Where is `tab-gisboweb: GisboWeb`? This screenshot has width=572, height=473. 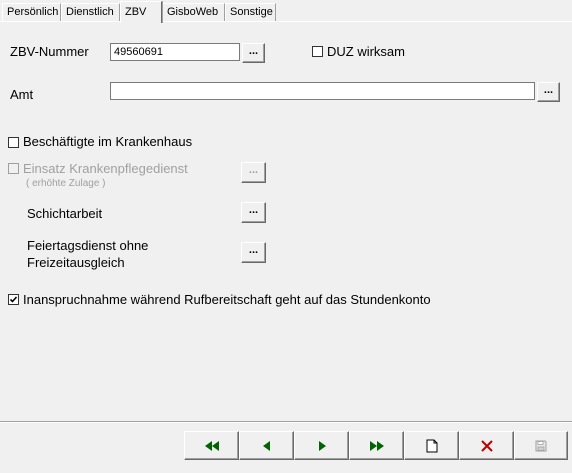 tab-gisboweb: GisboWeb is located at coordinates (193, 12).